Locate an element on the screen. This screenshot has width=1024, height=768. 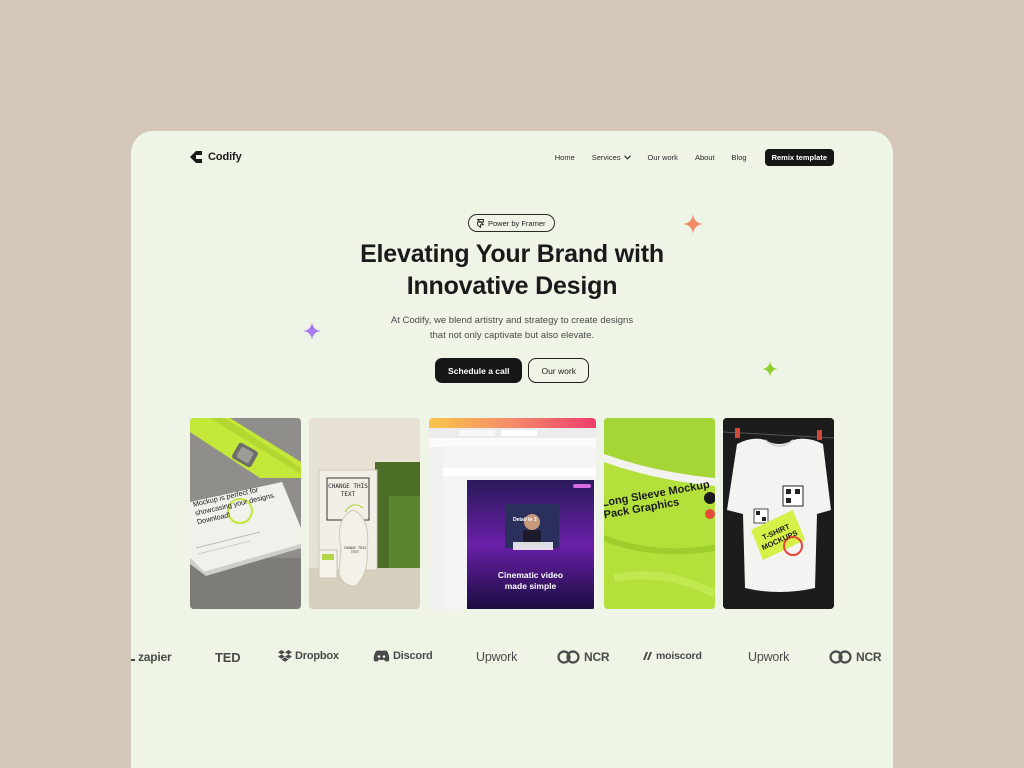
logo: Codify is located at coordinates (216, 157).